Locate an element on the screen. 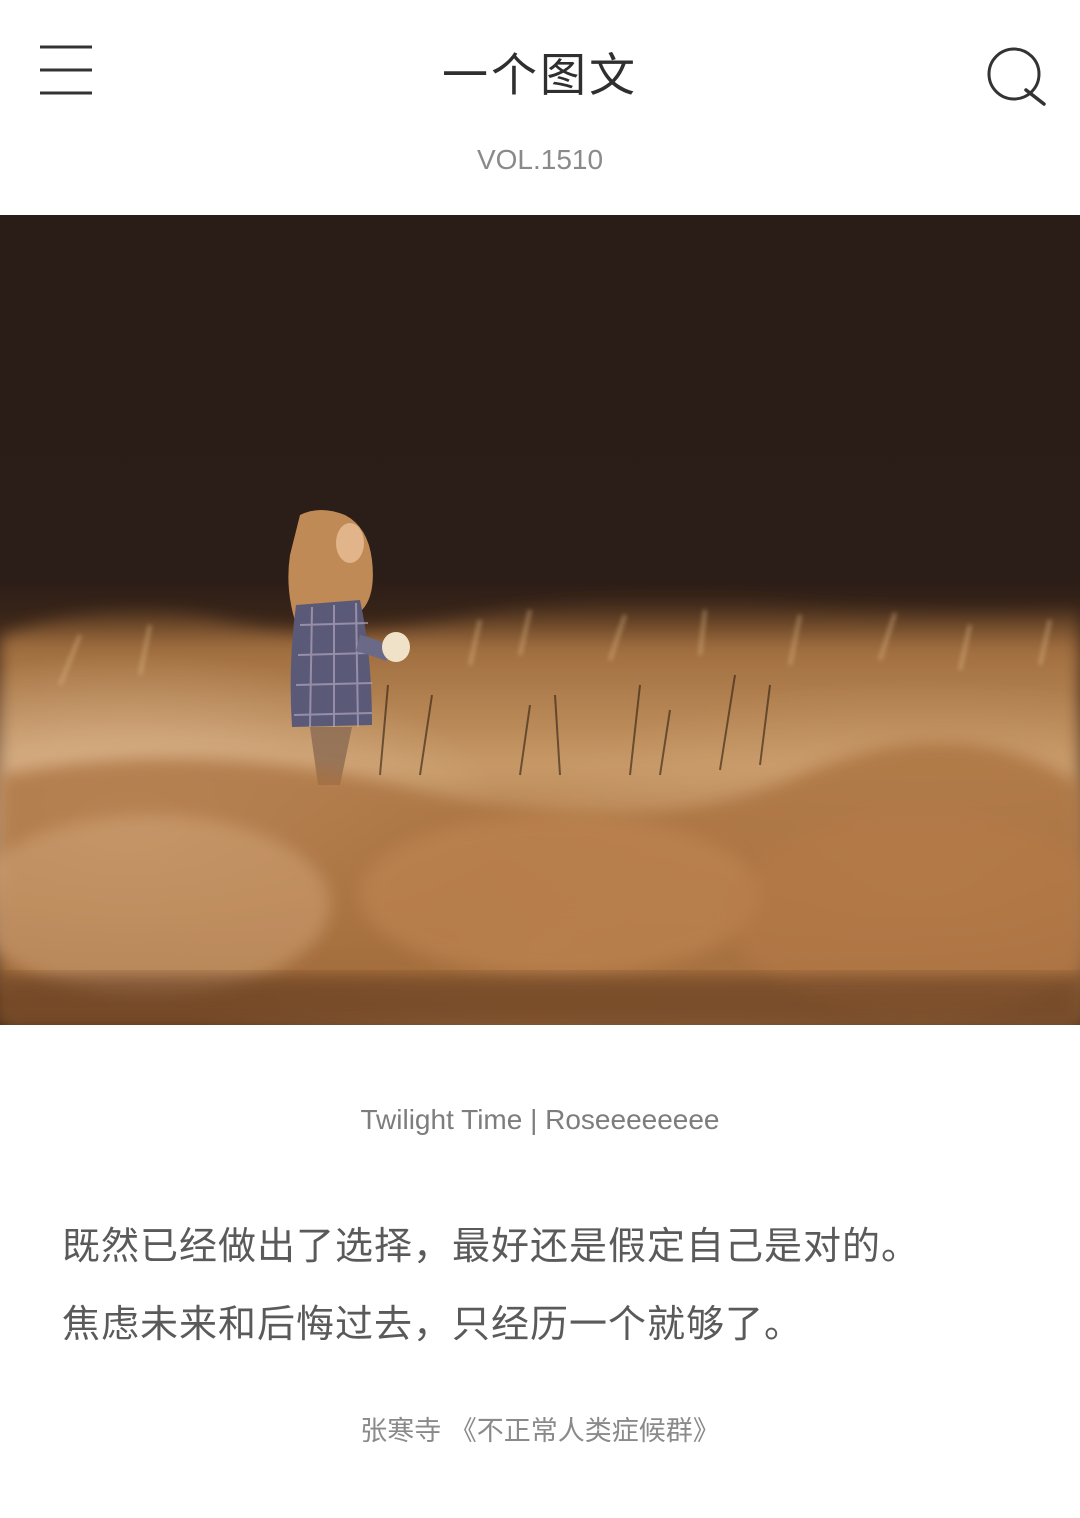  volume-number: VOL.1510 is located at coordinates (540, 159).